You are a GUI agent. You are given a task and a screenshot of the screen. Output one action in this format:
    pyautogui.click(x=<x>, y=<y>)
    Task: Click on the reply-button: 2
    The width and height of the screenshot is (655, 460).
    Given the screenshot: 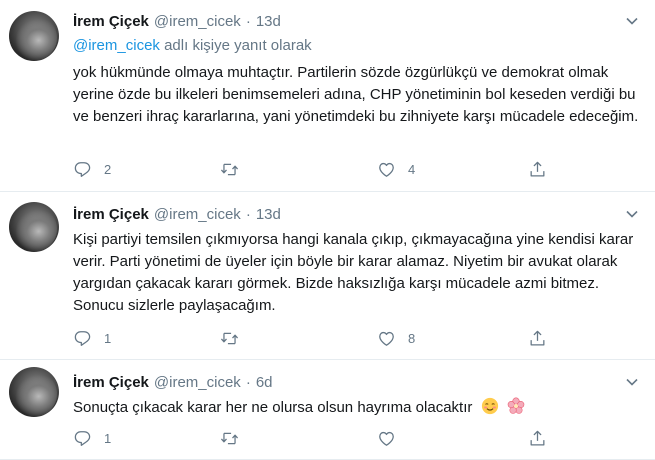 What is the action you would take?
    pyautogui.click(x=92, y=169)
    